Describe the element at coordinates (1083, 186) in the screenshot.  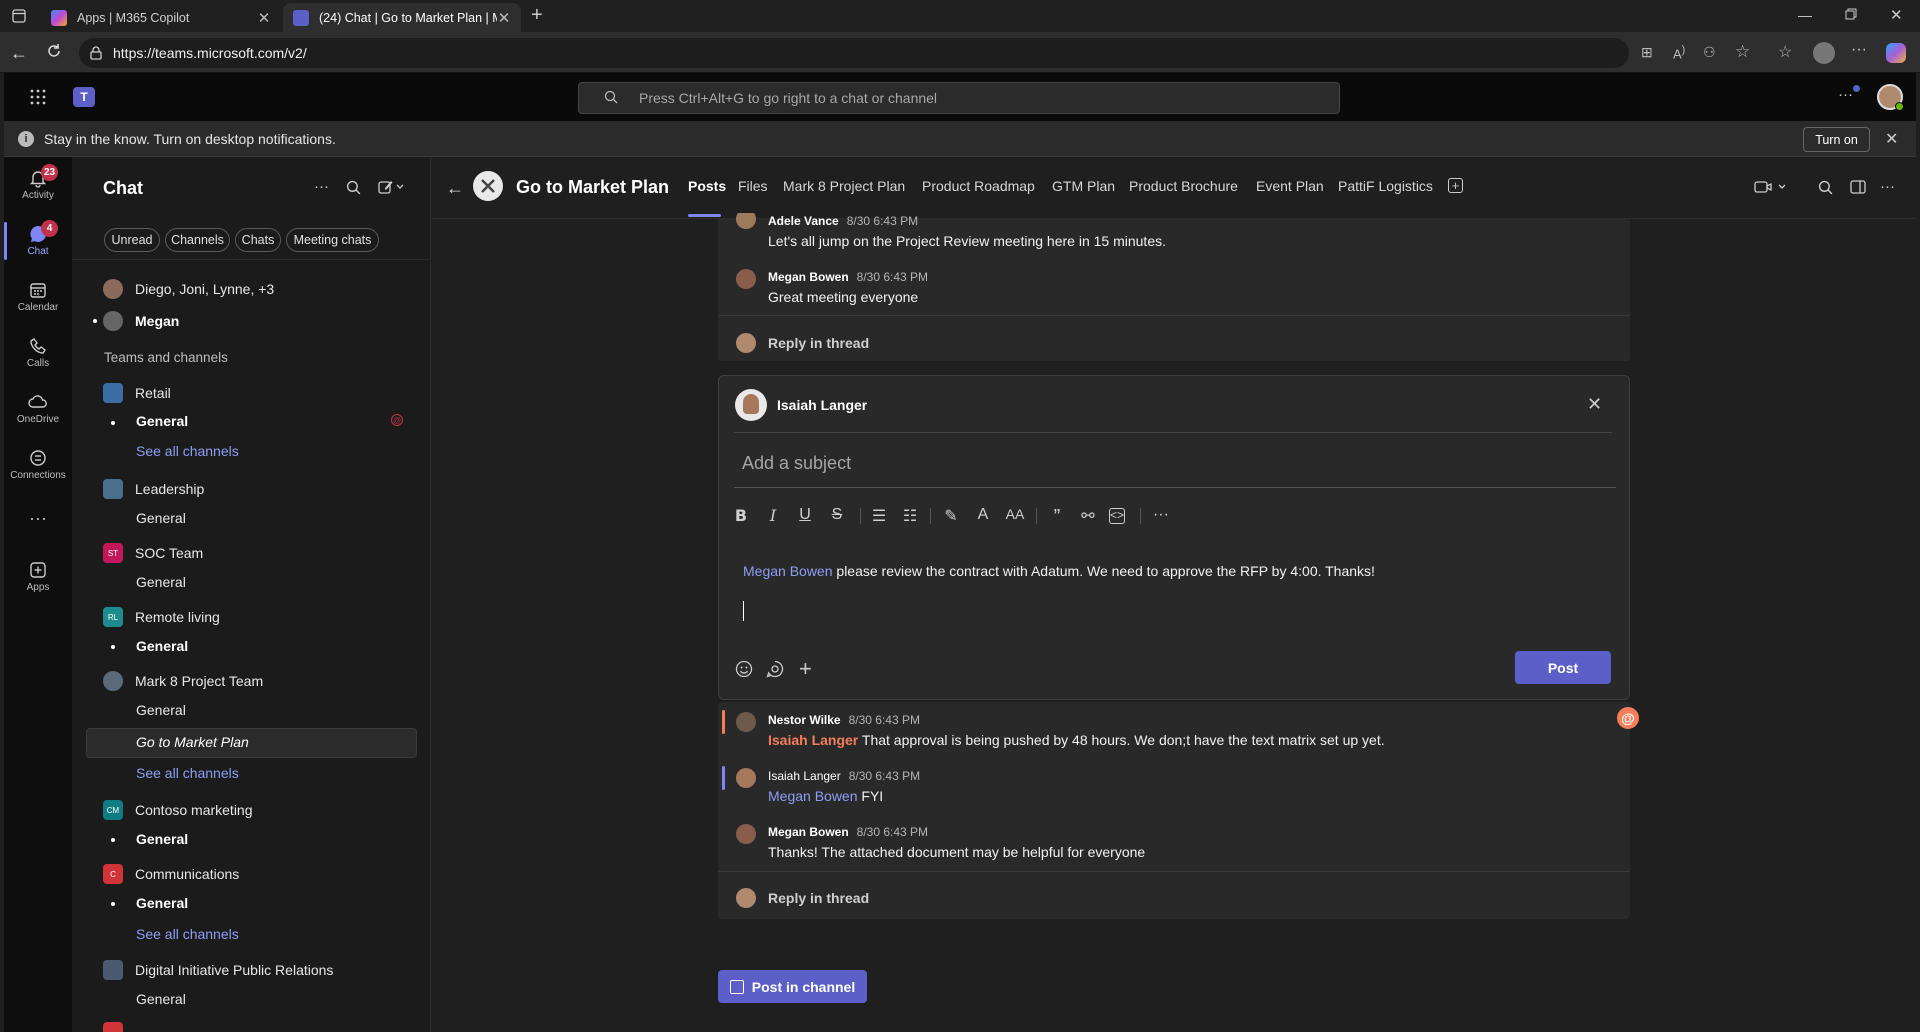
I see `tab-gtm-plan: GTM Plan` at that location.